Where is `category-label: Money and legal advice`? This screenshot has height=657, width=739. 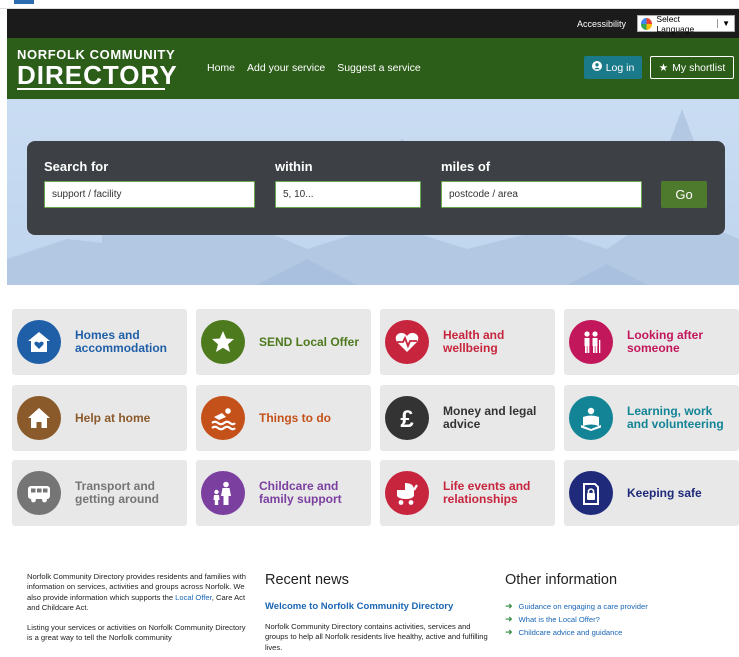 category-label: Money and legal advice is located at coordinates (490, 417).